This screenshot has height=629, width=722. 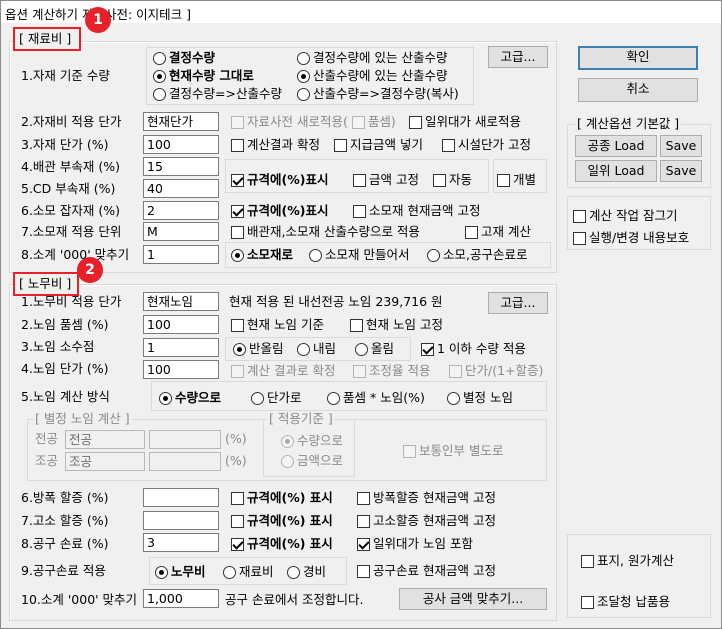 I want to click on explosion-fix-checkbox: 방폭할증 현재금액 고정, so click(x=426, y=498).